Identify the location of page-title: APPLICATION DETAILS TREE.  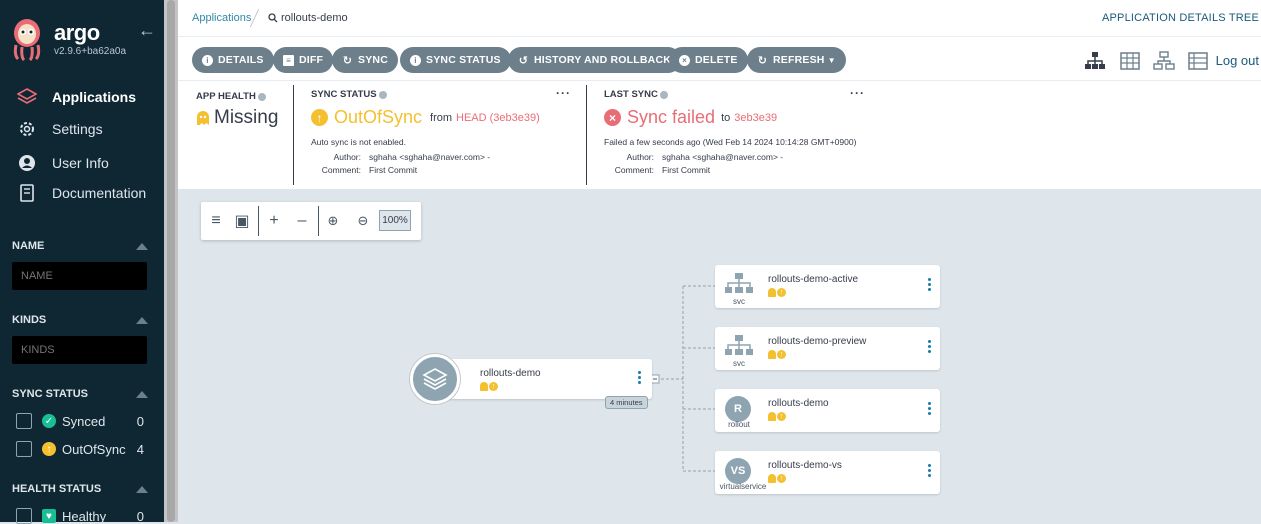
(1180, 18).